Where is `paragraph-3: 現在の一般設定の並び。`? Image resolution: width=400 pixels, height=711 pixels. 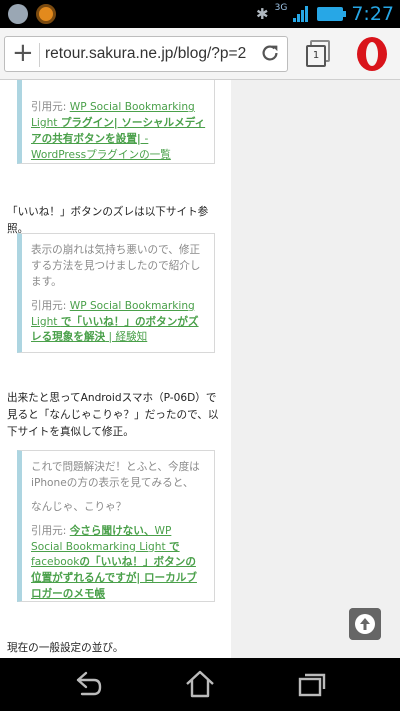 paragraph-3: 現在の一般設定の並び。 is located at coordinates (65, 648).